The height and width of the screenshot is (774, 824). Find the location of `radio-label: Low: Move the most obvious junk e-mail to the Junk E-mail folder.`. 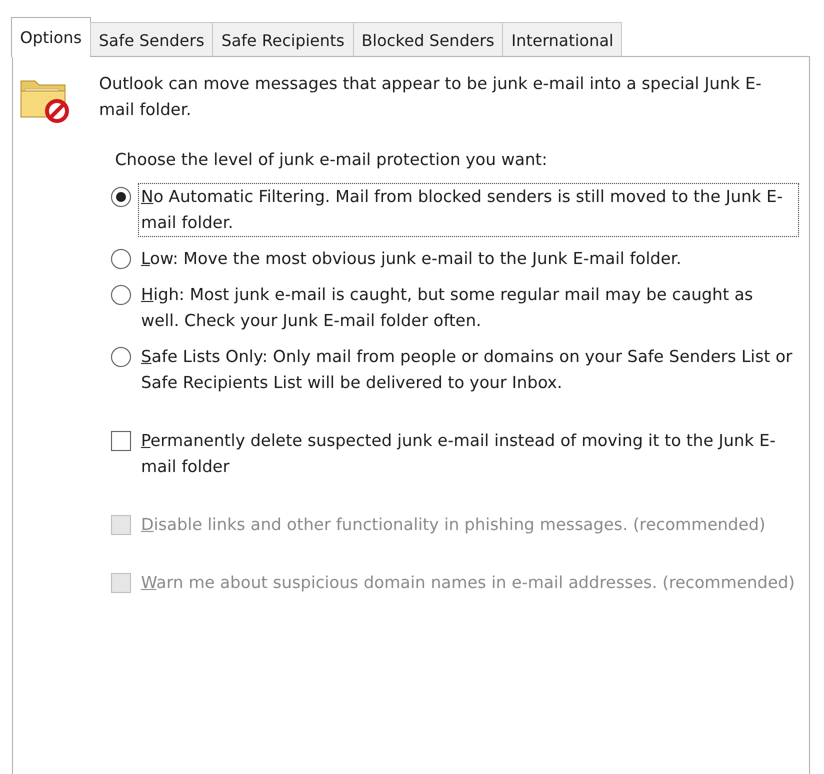

radio-label: Low: Move the most obvious junk e-mail to the Junk E-mail folder. is located at coordinates (468, 259).